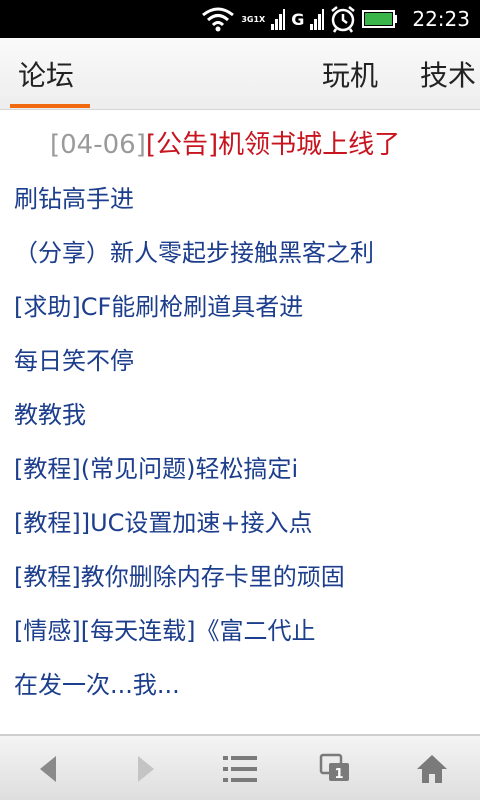 Image resolution: width=480 pixels, height=800 pixels. I want to click on bottom-toolbar: 1, so click(240, 767).